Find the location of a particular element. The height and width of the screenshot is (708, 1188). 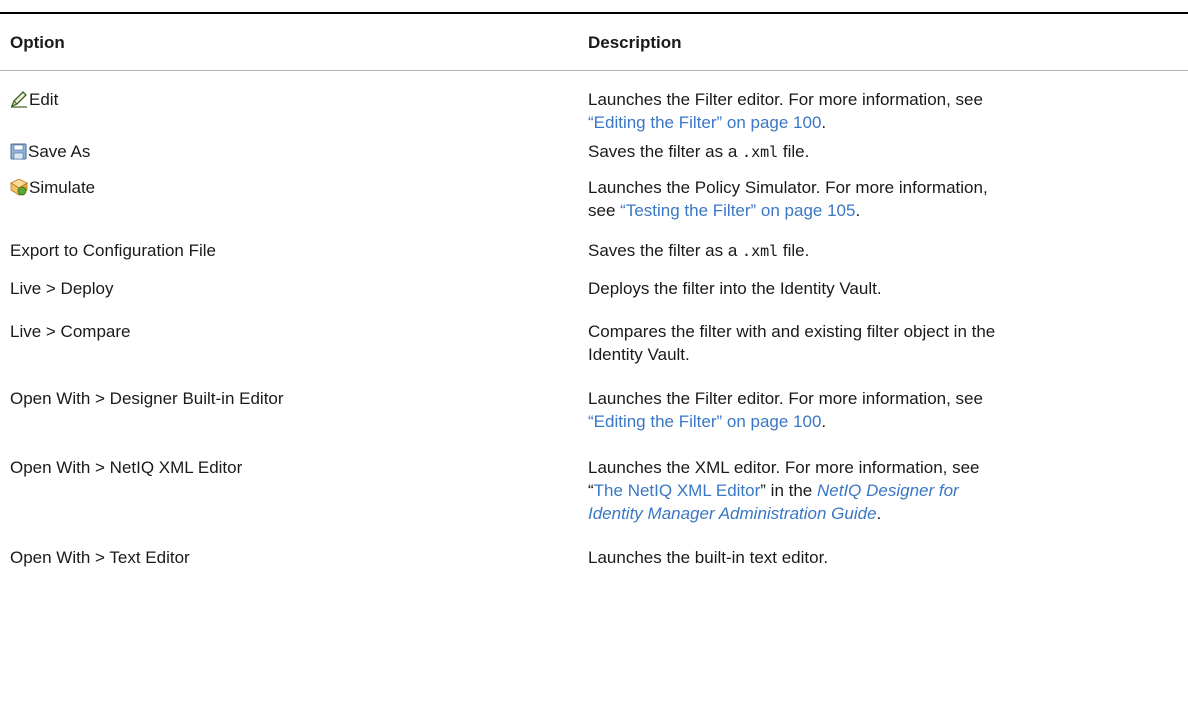

option-label: Edit is located at coordinates (44, 99).